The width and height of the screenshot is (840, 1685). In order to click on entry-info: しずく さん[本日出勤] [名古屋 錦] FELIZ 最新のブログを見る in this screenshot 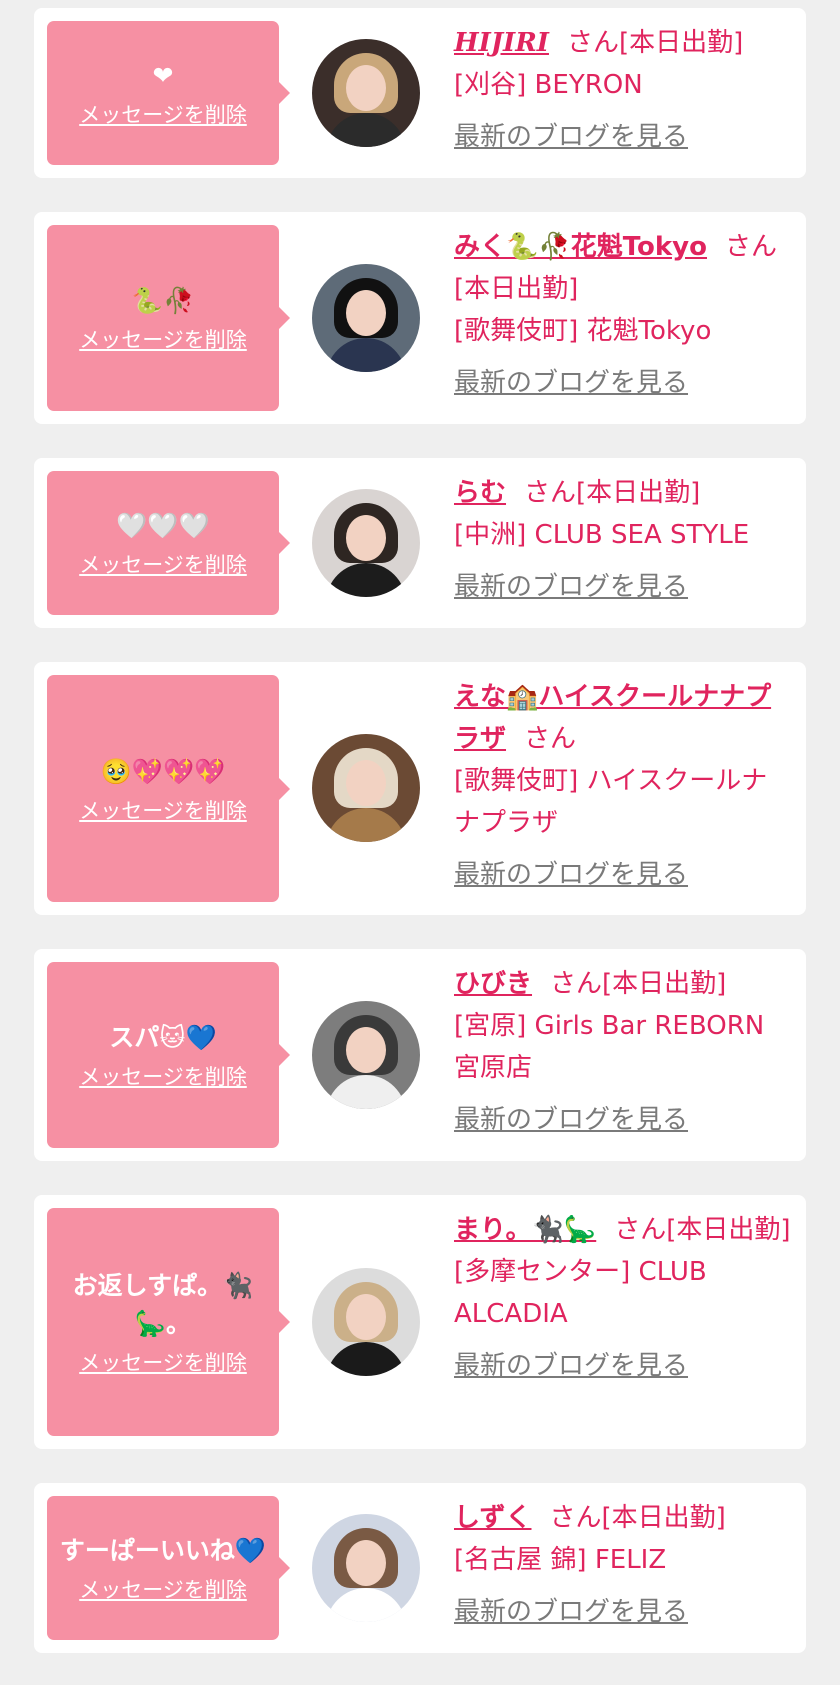, I will do `click(623, 1565)`.